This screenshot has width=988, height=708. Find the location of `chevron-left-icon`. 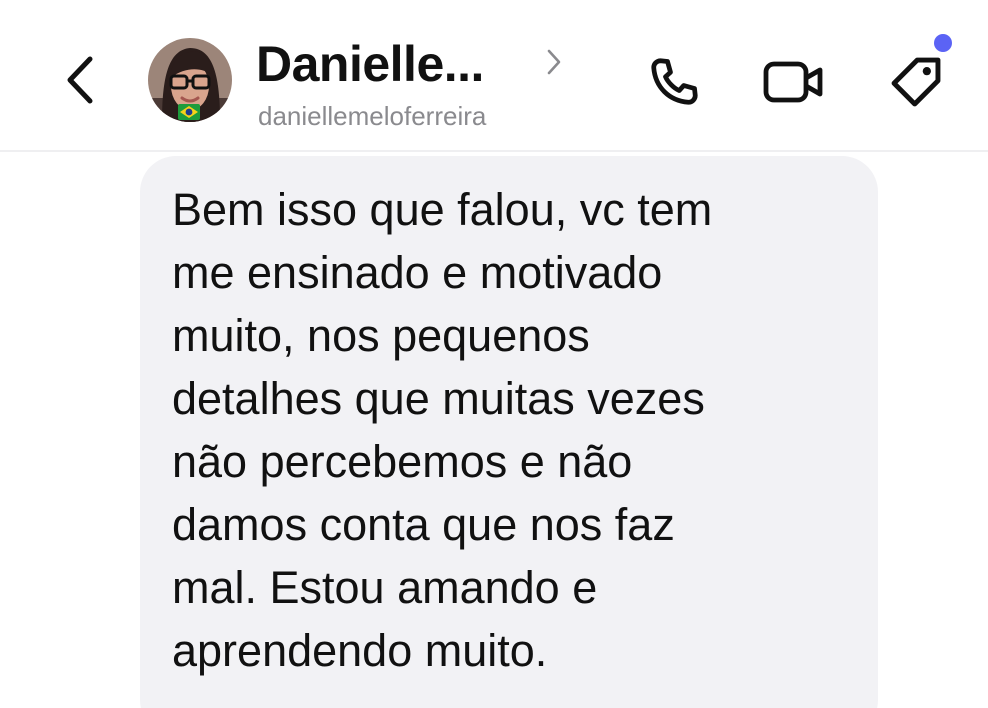

chevron-left-icon is located at coordinates (80, 80).